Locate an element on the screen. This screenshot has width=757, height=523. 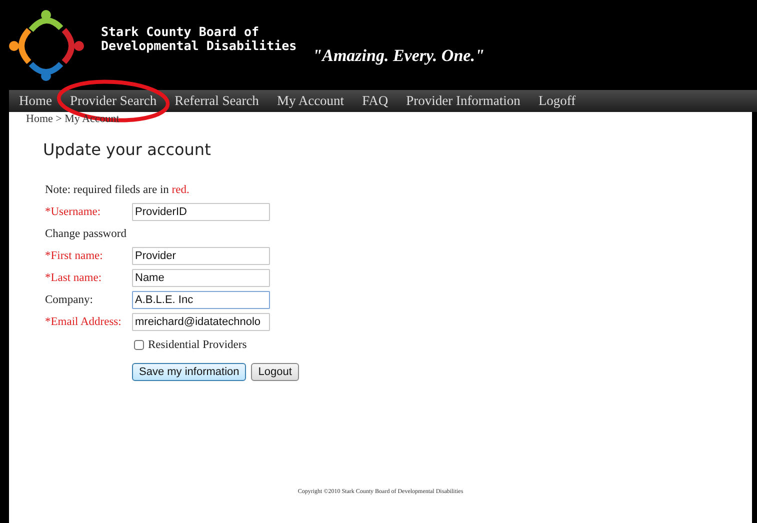
page-title: Update your account is located at coordinates (127, 150).